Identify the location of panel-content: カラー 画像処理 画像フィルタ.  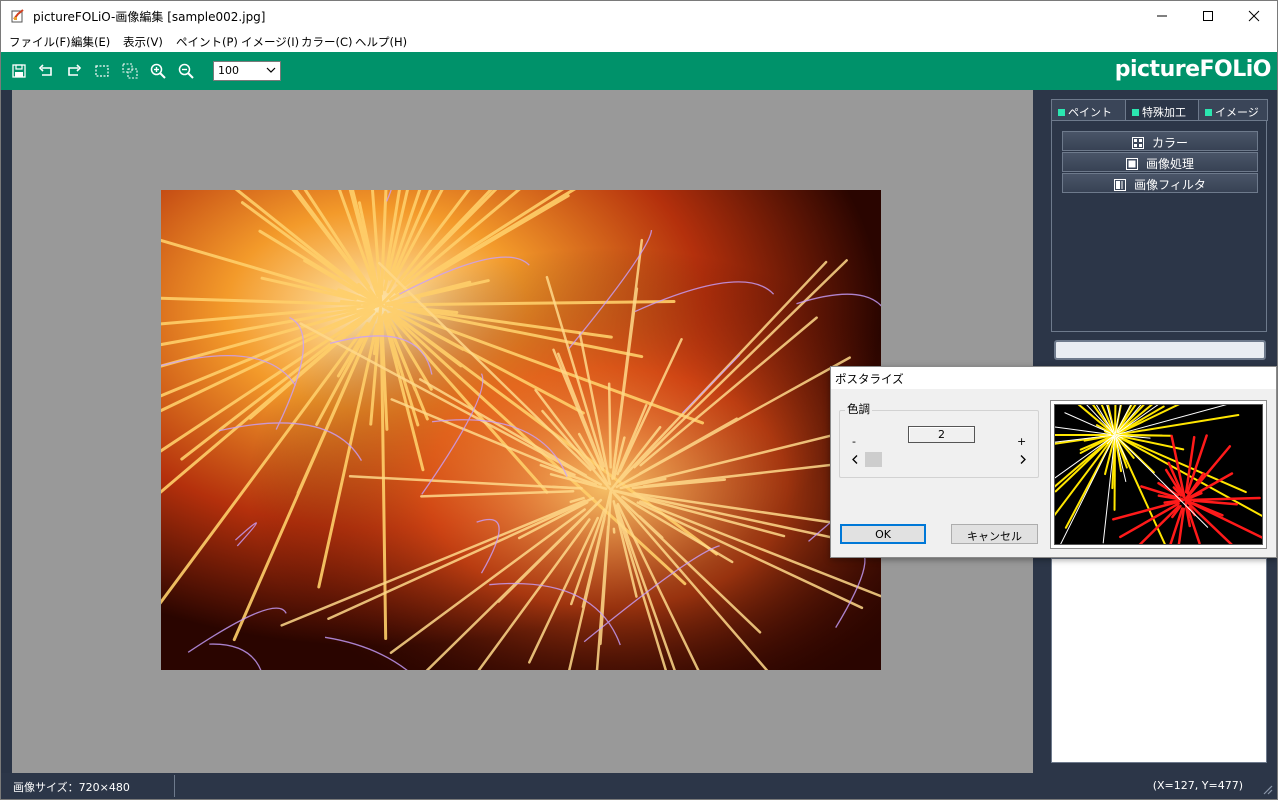
(1159, 226).